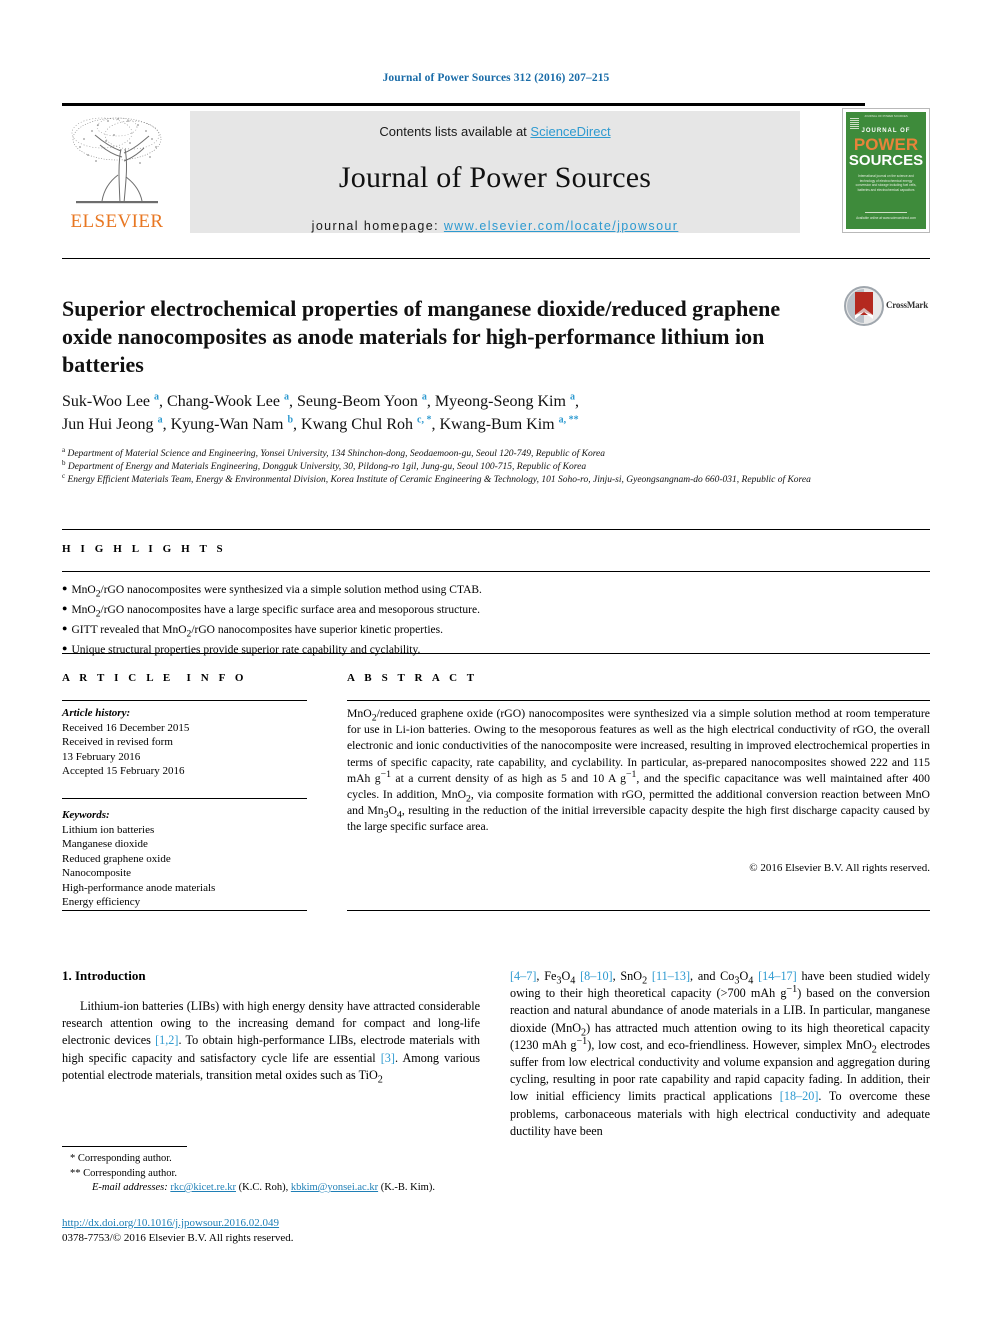 The image size is (992, 1323). I want to click on footnote-rule, so click(124, 1146).